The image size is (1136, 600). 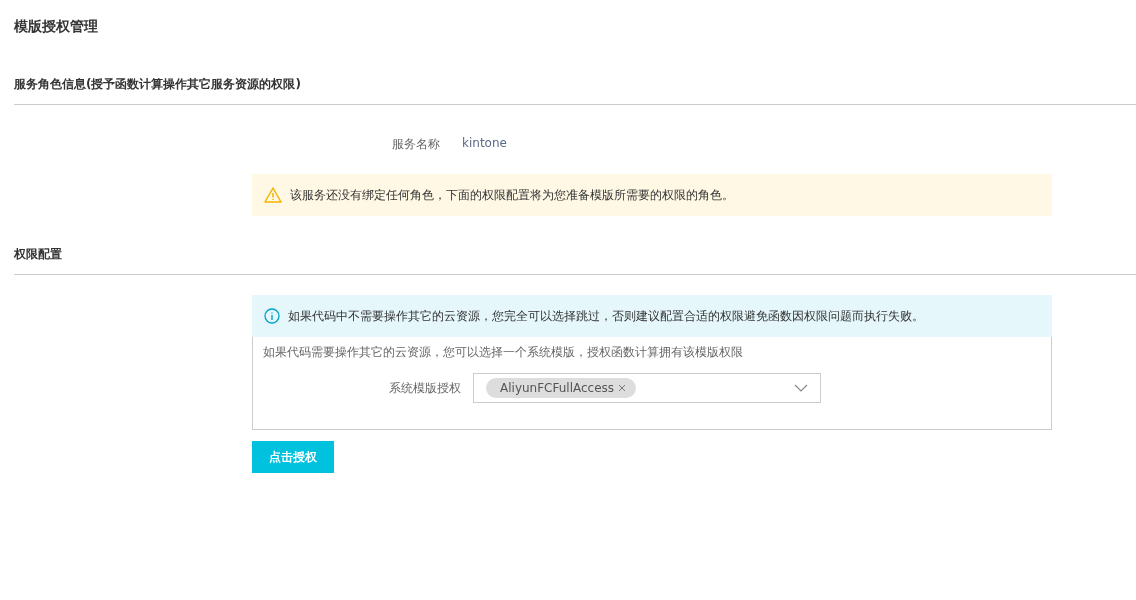 I want to click on section-heading: 服务角色信息(授予函数计算操作其它服务资源的权限), so click(x=575, y=90).